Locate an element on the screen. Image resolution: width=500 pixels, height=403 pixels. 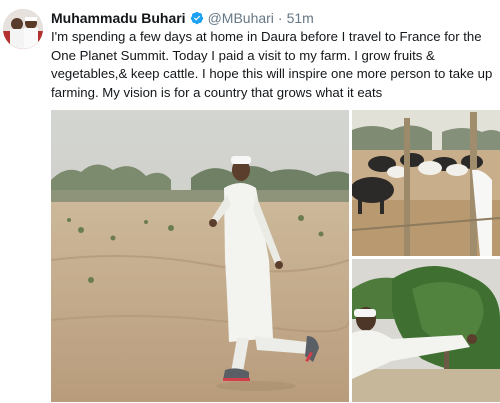
photo-tree is located at coordinates (426, 330).